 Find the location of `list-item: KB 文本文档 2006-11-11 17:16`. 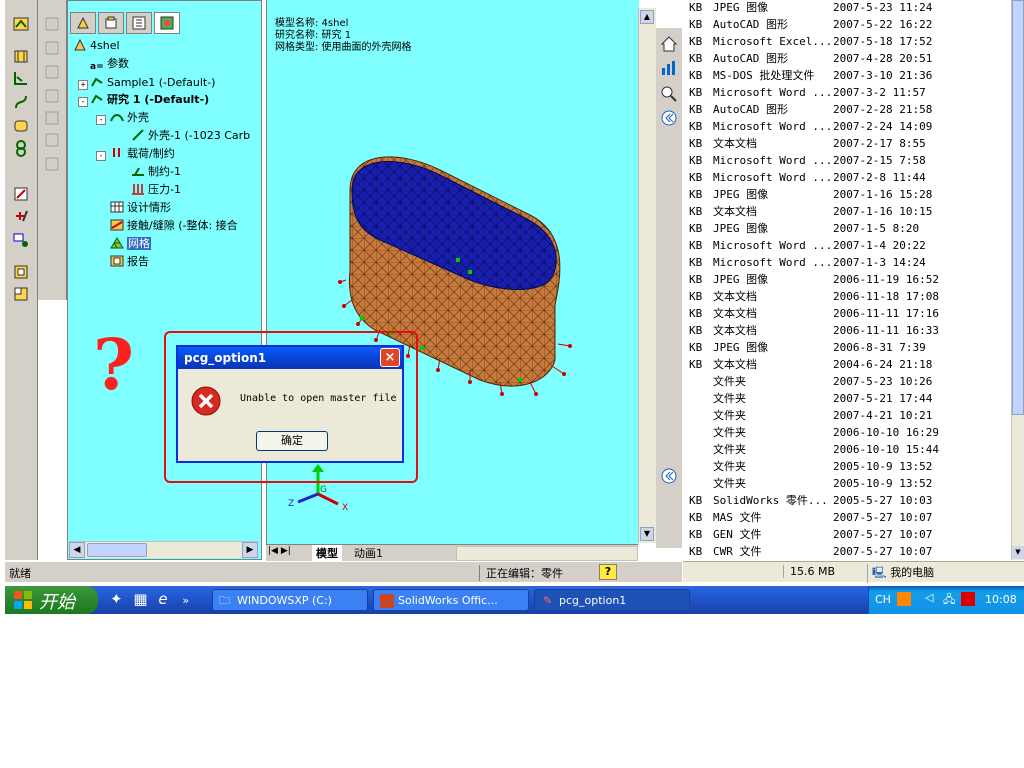

list-item: KB 文本文档 2006-11-11 17:16 is located at coordinates (847, 313).